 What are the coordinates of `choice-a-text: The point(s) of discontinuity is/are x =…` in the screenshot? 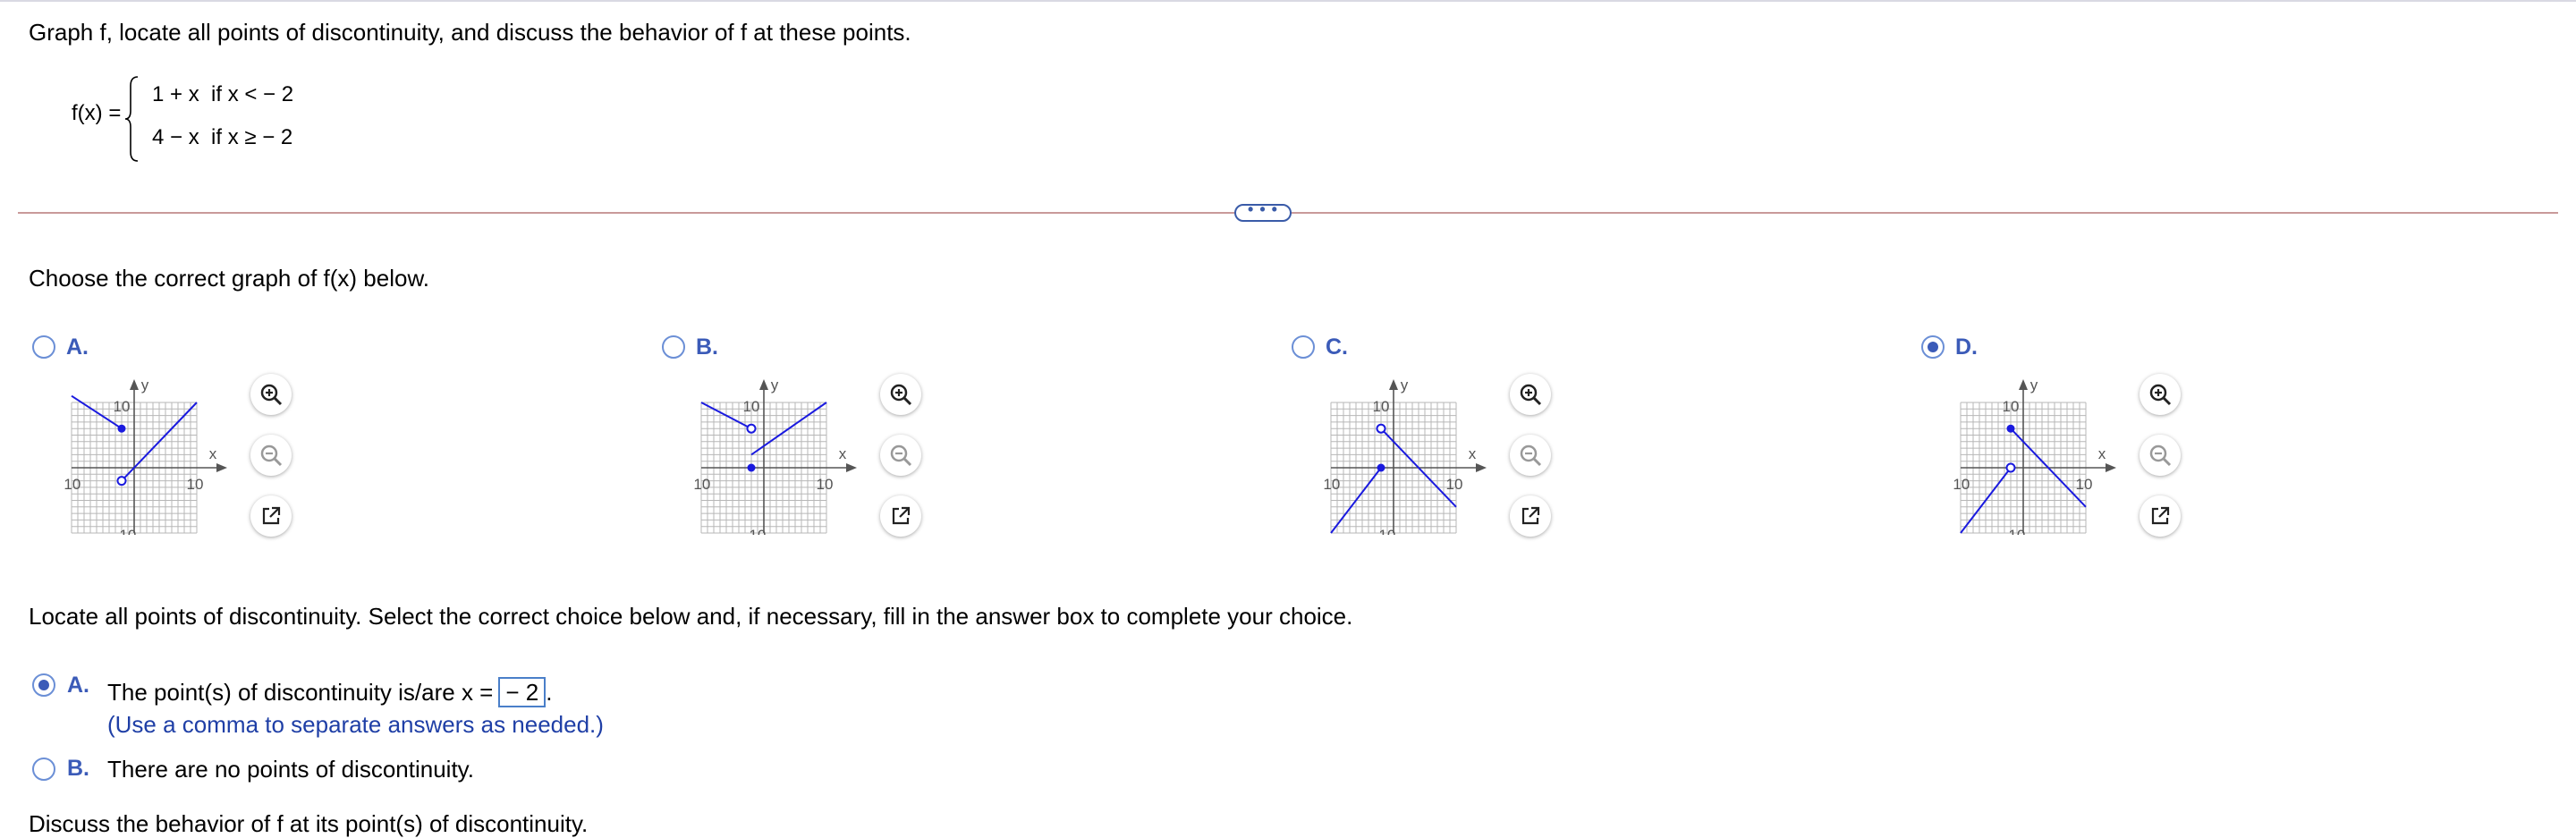 It's located at (329, 692).